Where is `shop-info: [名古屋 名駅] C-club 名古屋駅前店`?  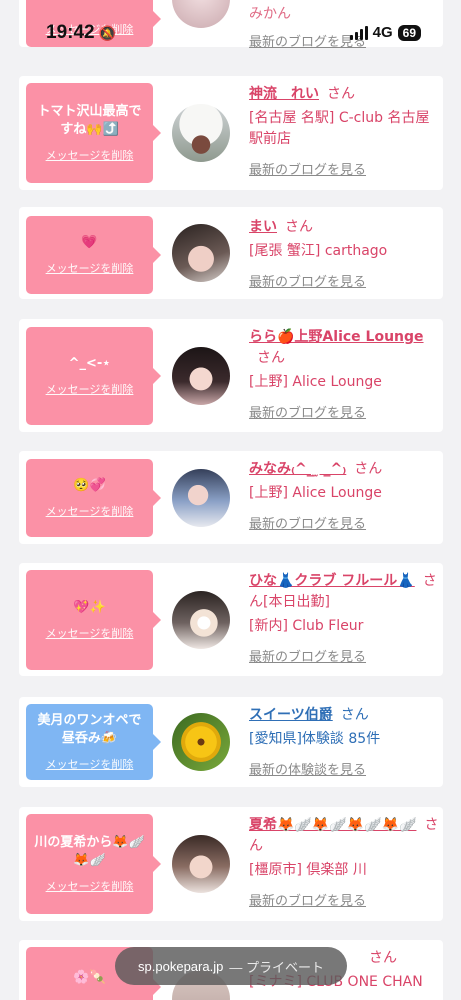
shop-info: [名古屋 名駅] C-club 名古屋駅前店 is located at coordinates (339, 128).